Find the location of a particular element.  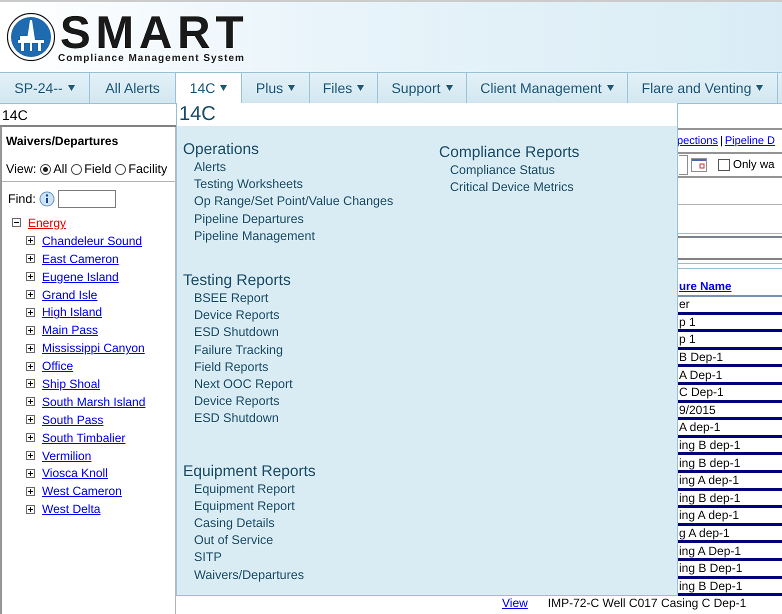

table-cell: B Dep-1 is located at coordinates (701, 357).